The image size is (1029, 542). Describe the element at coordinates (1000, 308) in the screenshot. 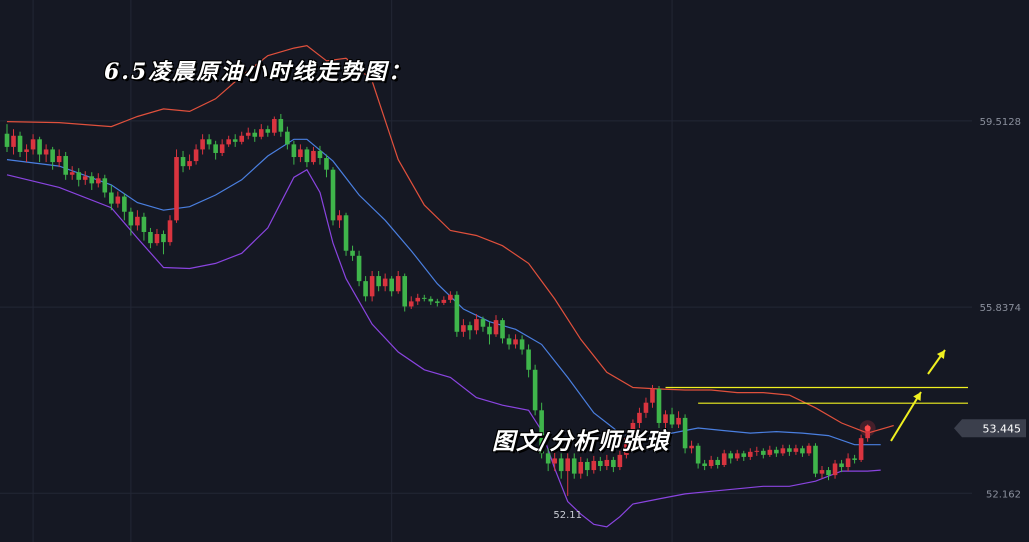

I see `y-axis: 59.5128 55.8374 52.162` at that location.